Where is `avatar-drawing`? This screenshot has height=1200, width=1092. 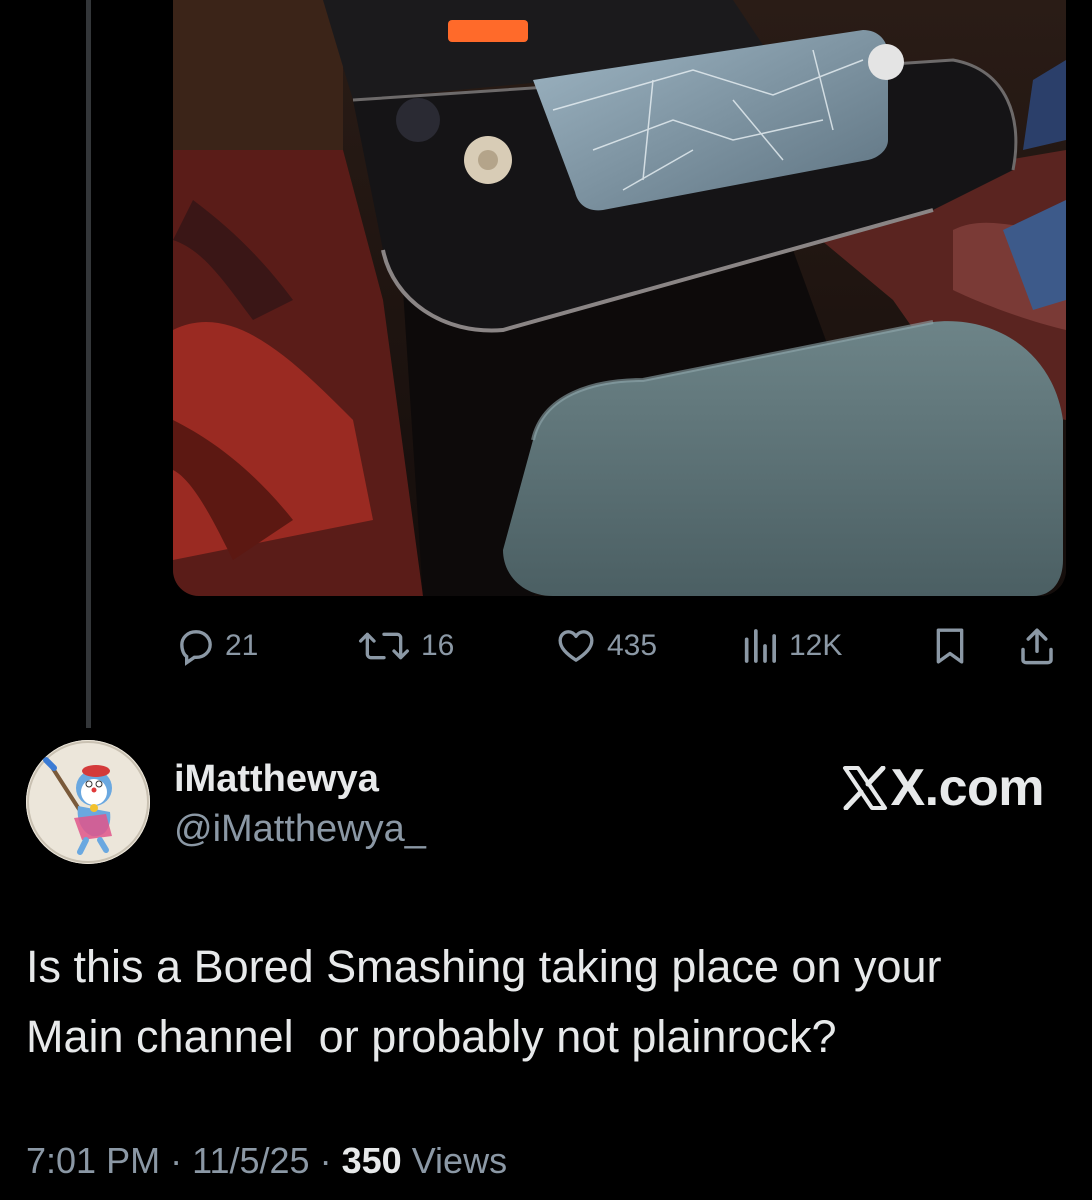 avatar-drawing is located at coordinates (88, 802).